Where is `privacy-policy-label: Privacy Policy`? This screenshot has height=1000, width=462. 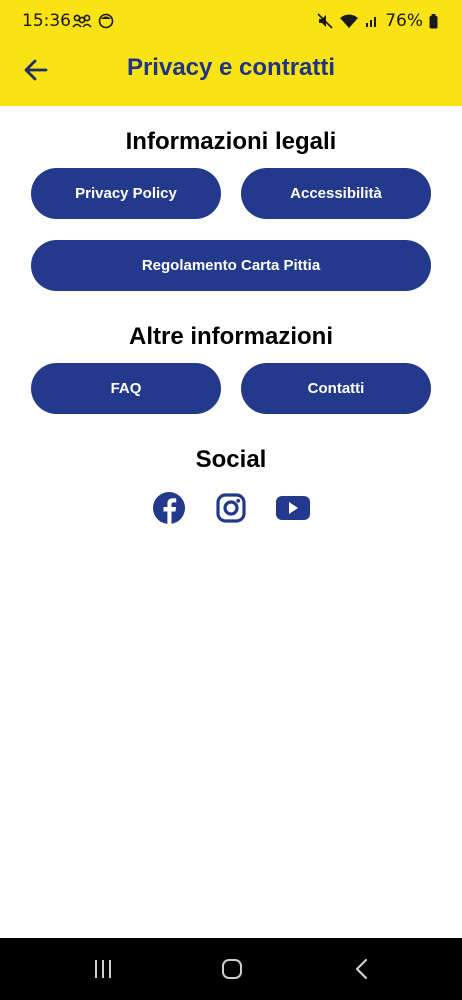 privacy-policy-label: Privacy Policy is located at coordinates (126, 193).